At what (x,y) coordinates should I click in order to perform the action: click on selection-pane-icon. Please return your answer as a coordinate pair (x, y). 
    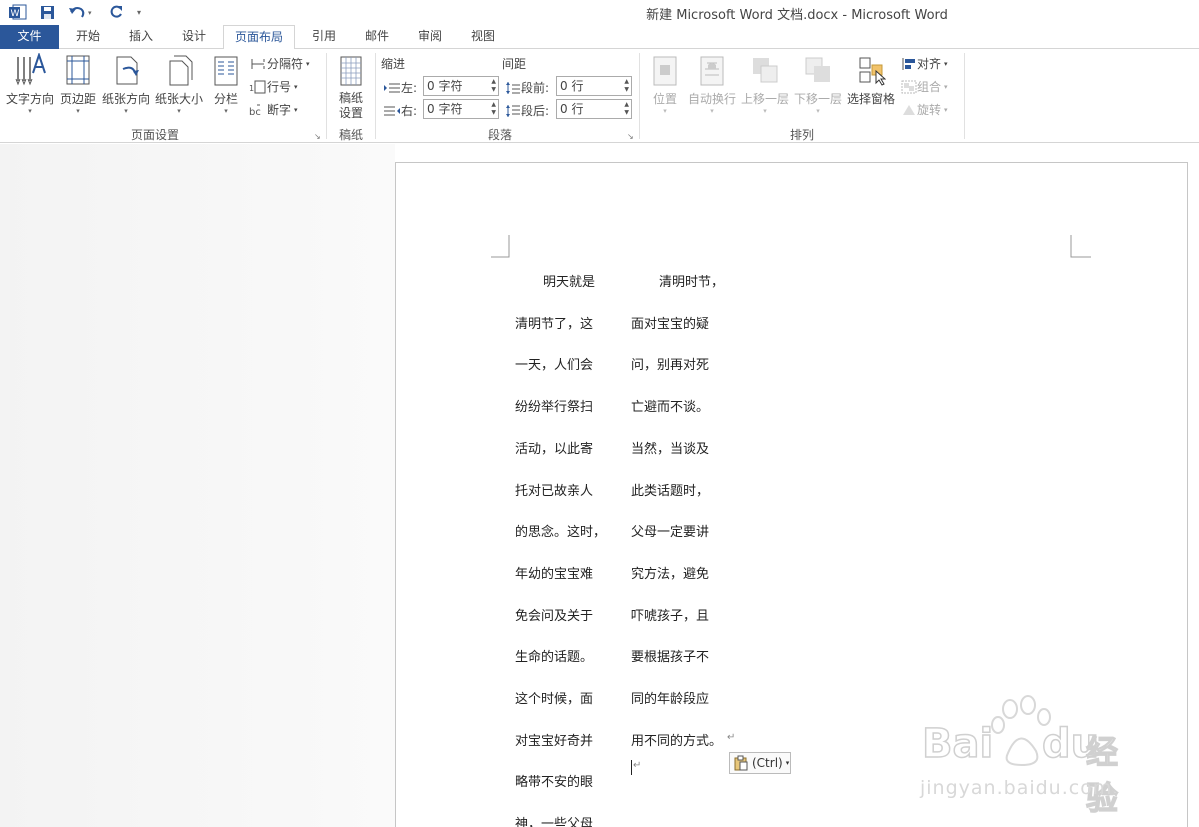
    Looking at the image, I should click on (873, 71).